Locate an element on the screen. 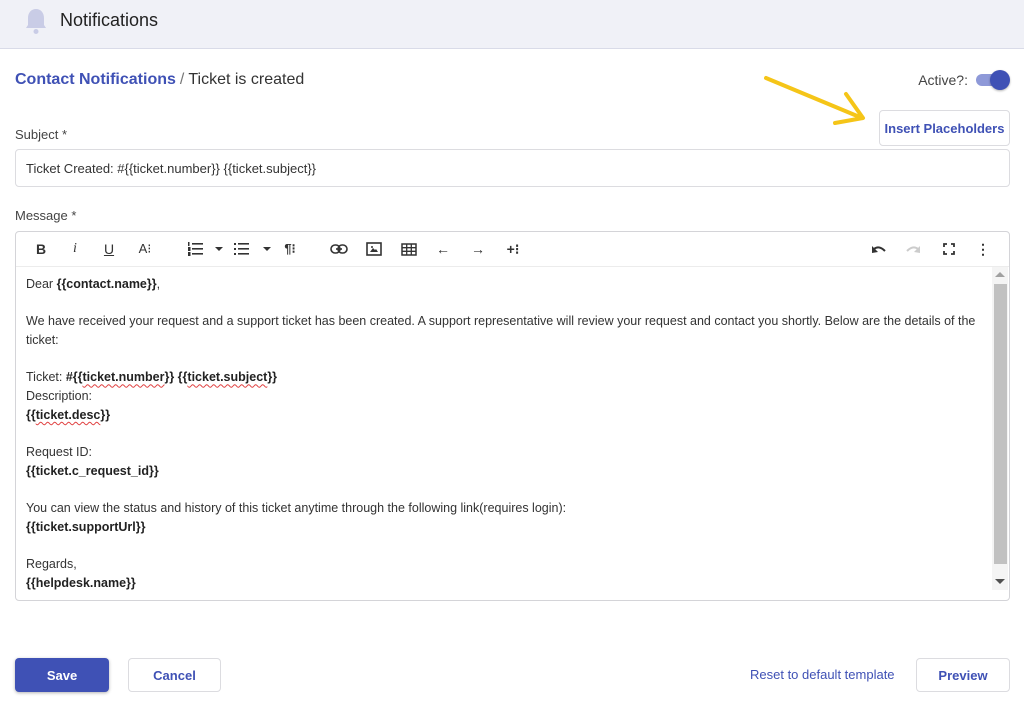 Image resolution: width=1024 pixels, height=710 pixels. fullscreen-icon is located at coordinates (949, 249).